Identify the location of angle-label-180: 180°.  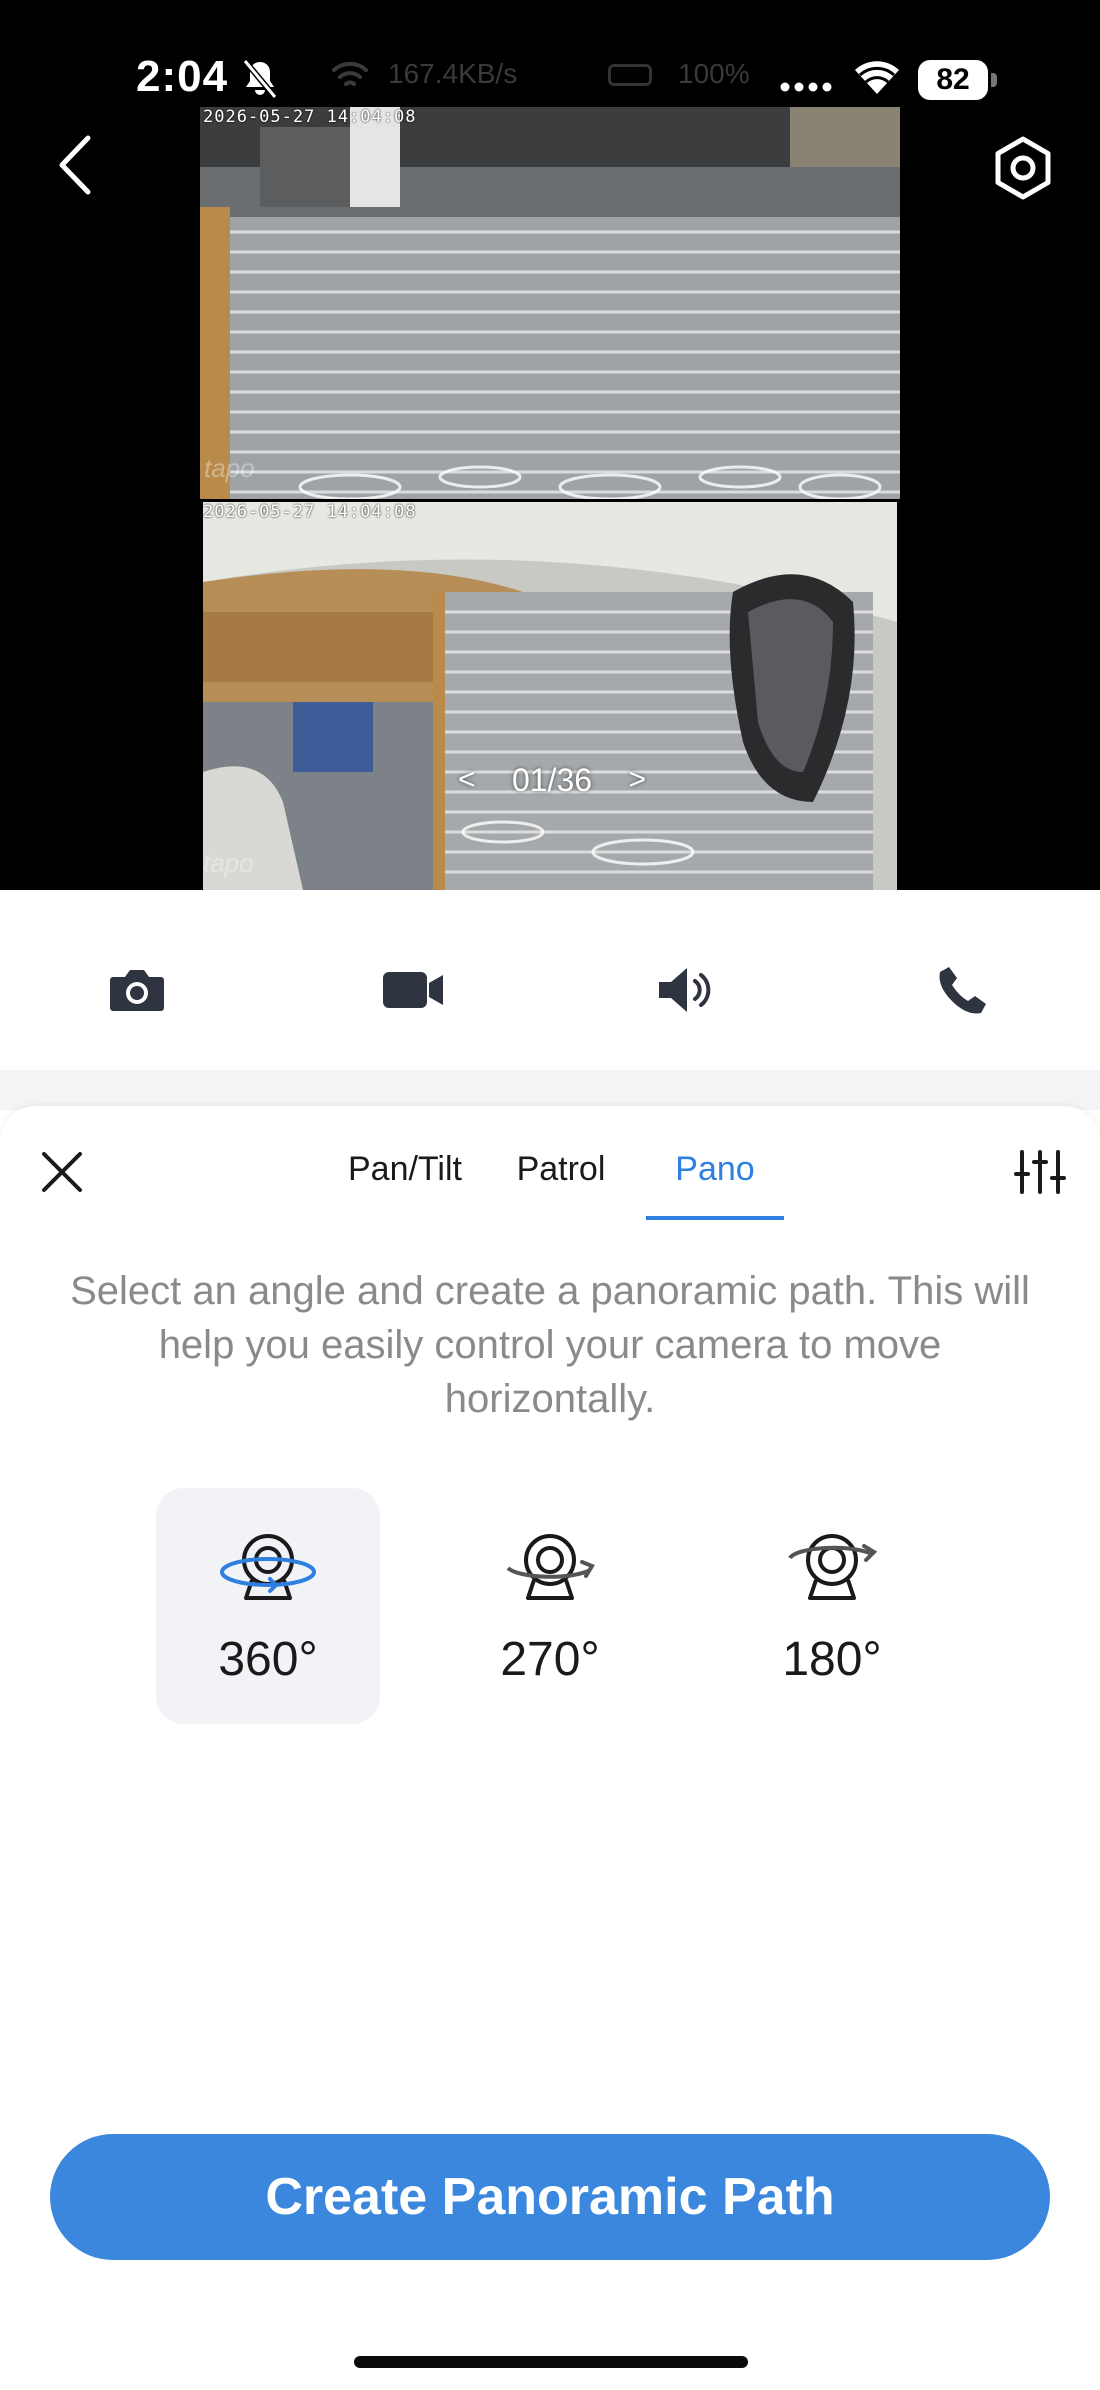
(832, 1659).